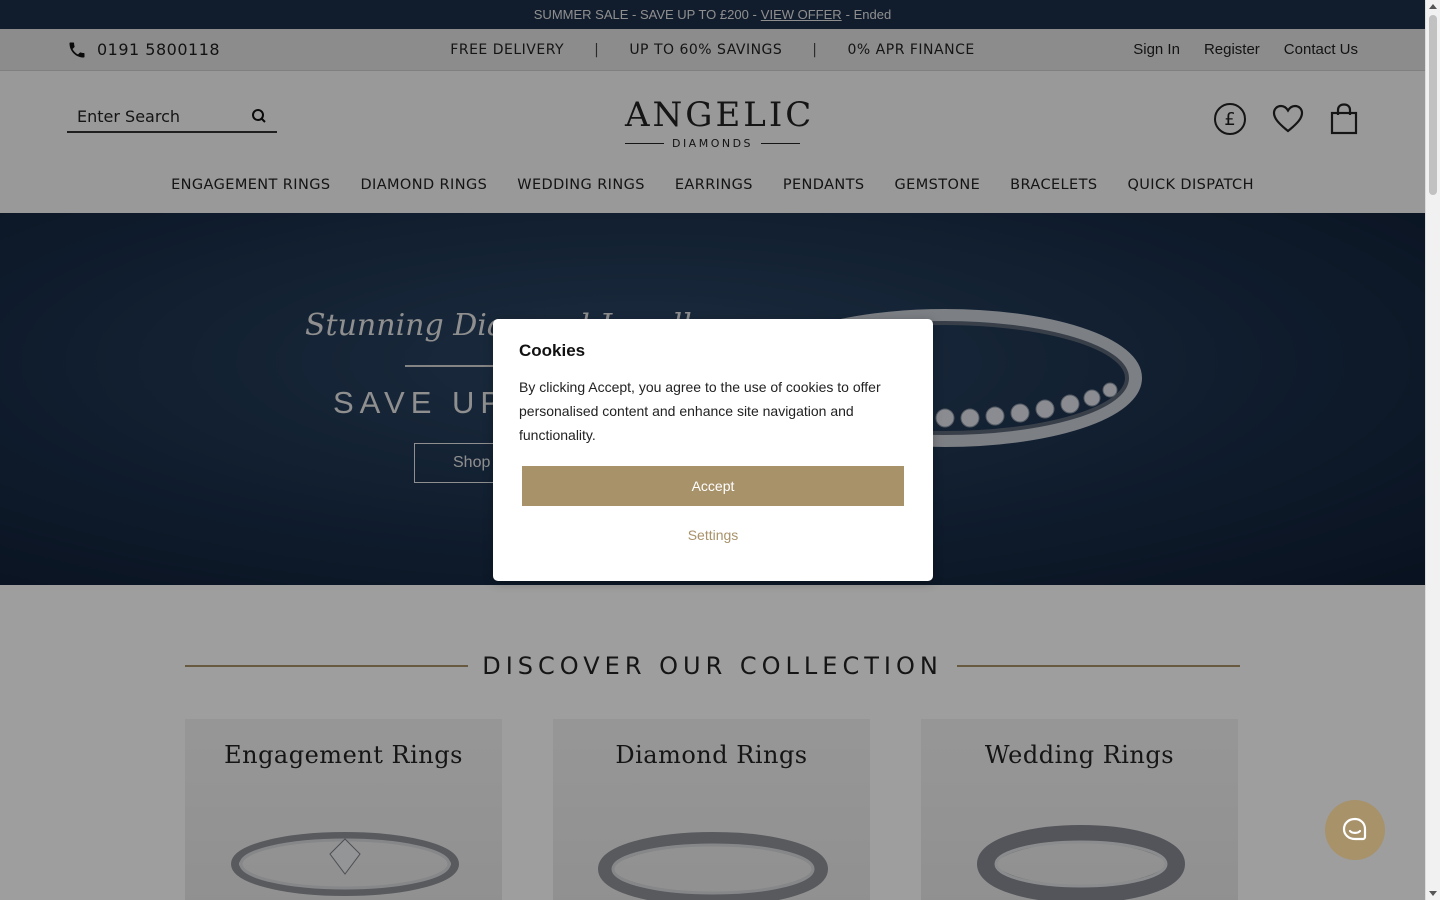 This screenshot has width=1440, height=900. Describe the element at coordinates (1433, 6) in the screenshot. I see `scroll-up-arrow` at that location.